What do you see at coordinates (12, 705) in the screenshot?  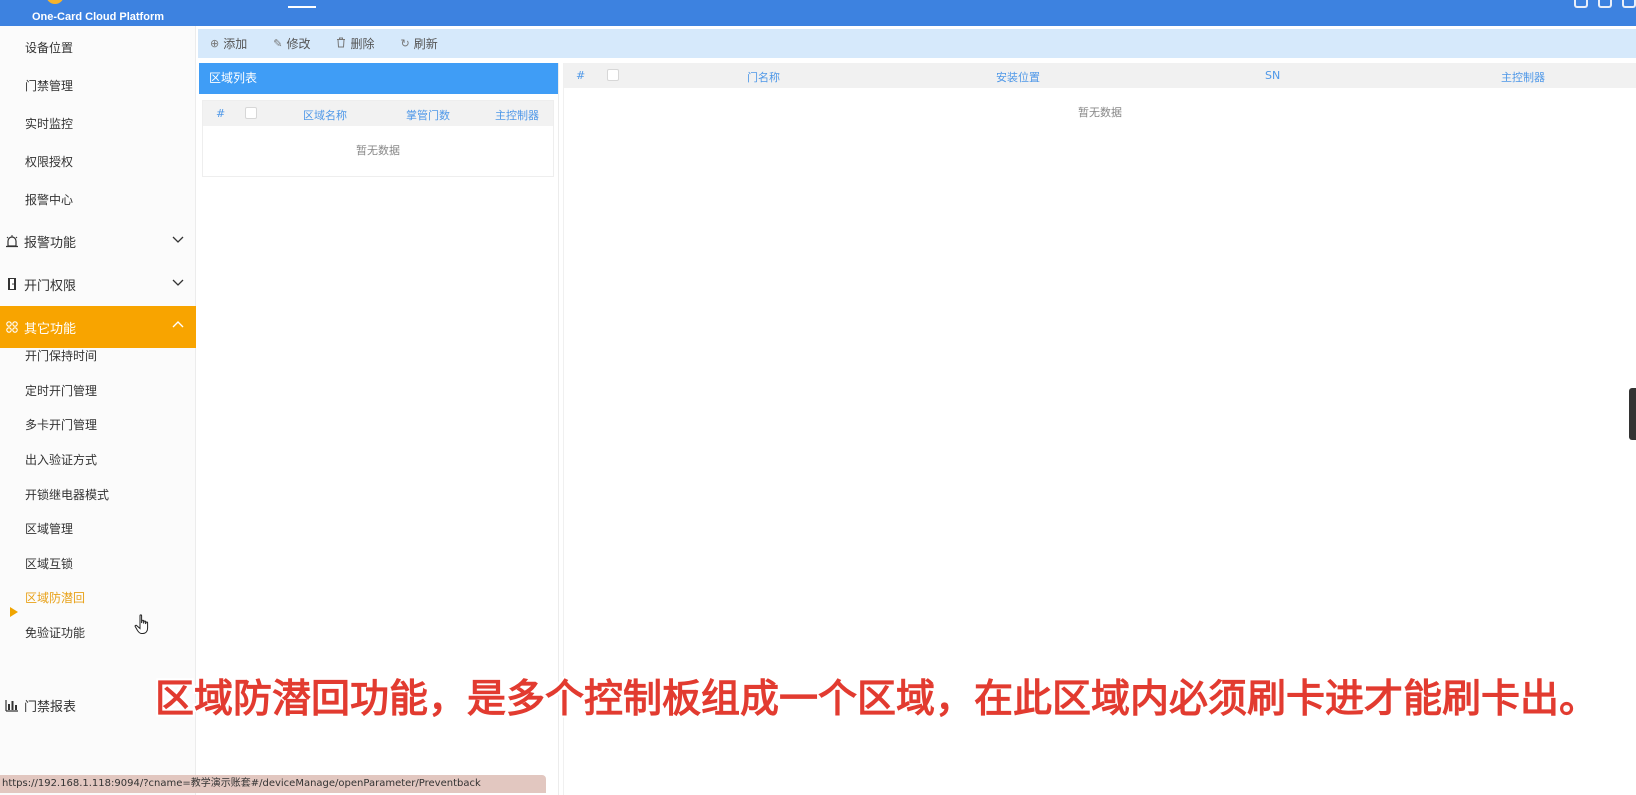 I see `bar-chart-icon` at bounding box center [12, 705].